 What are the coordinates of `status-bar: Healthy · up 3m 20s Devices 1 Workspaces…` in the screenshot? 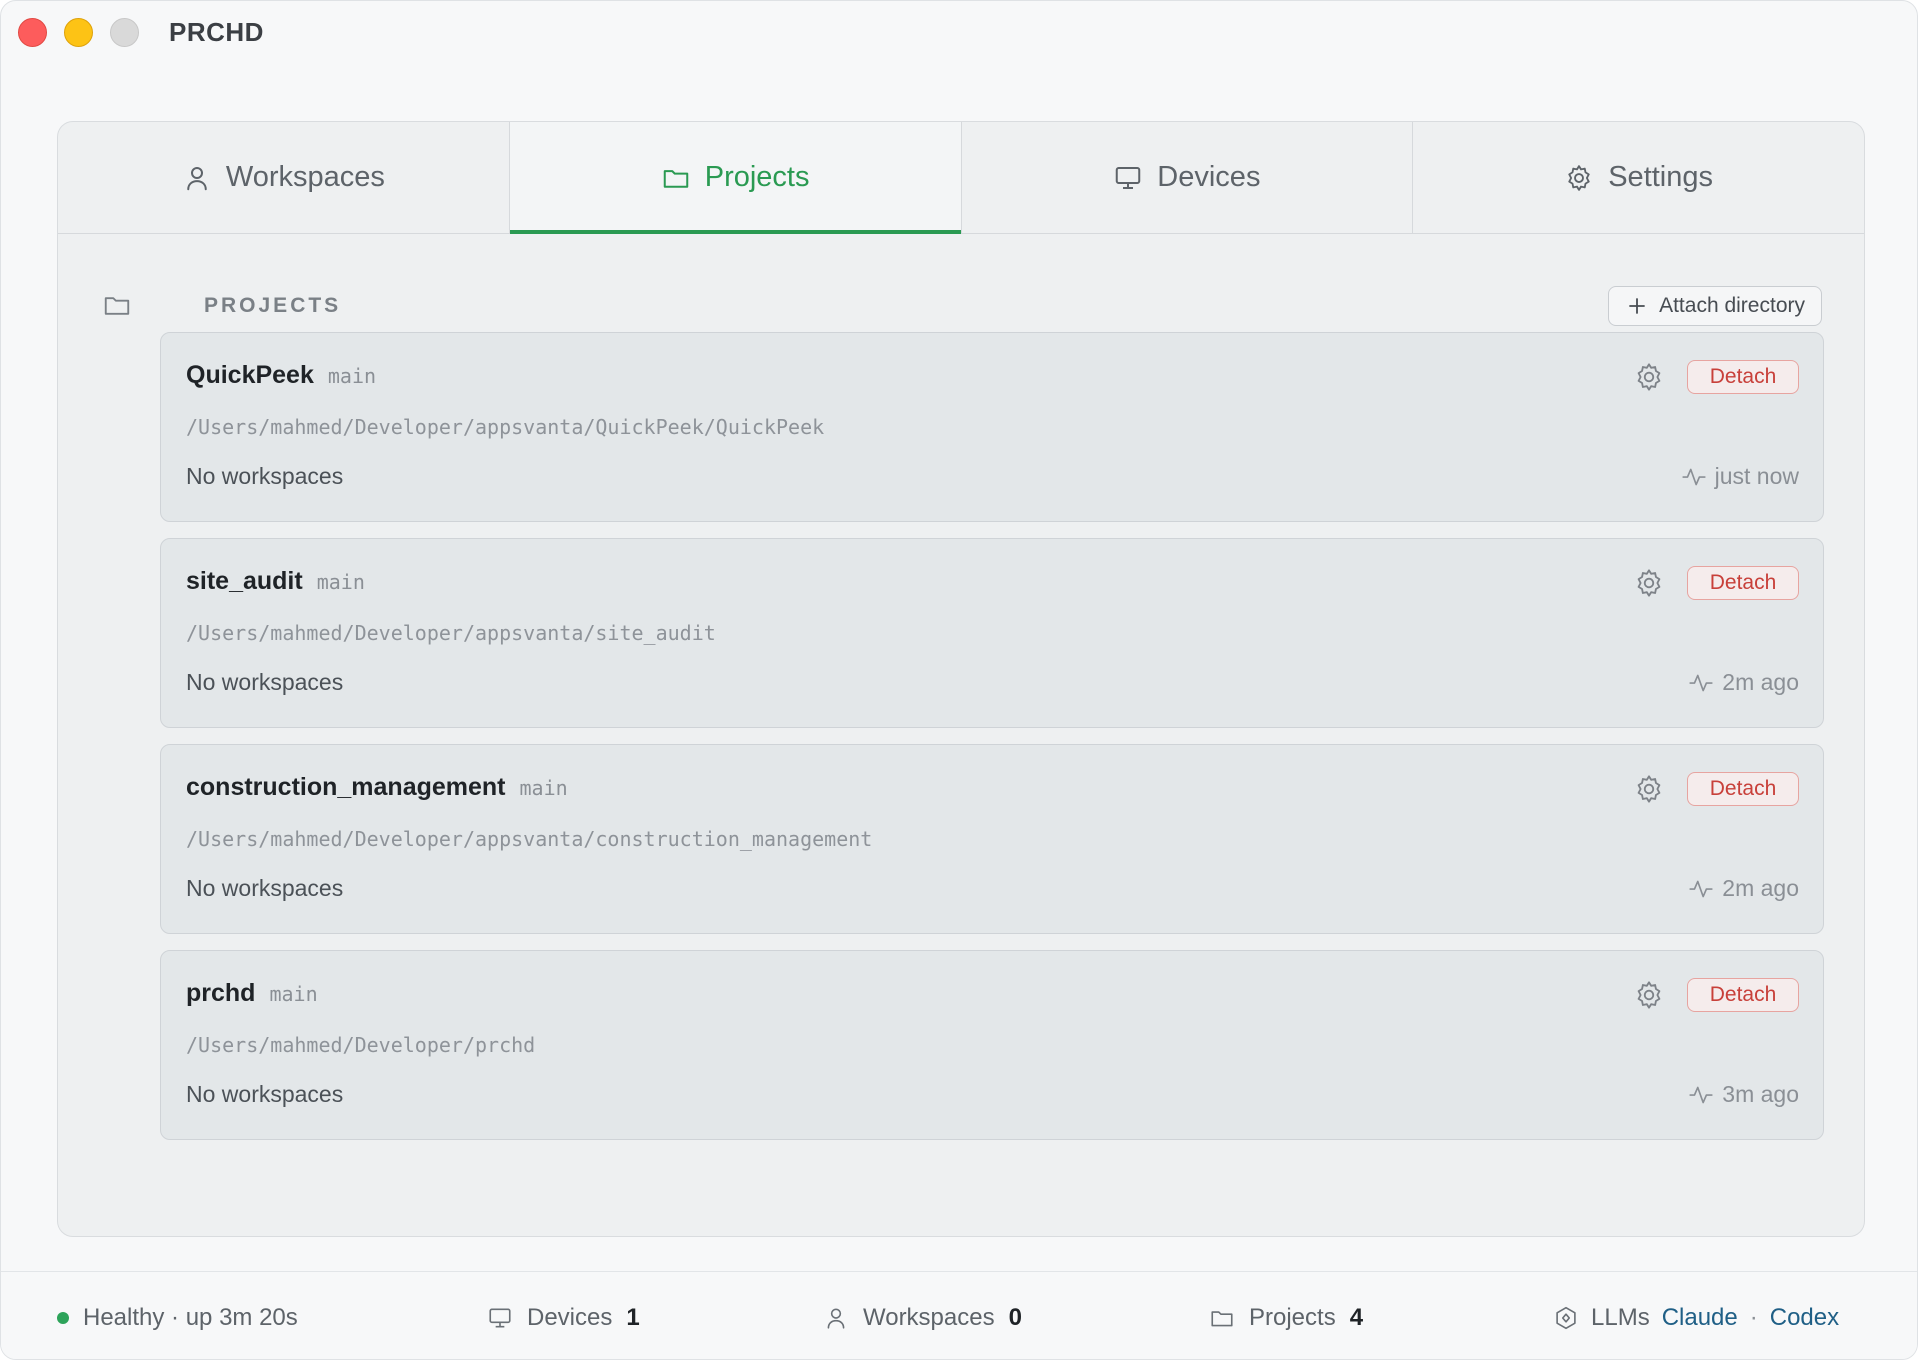 It's located at (959, 1315).